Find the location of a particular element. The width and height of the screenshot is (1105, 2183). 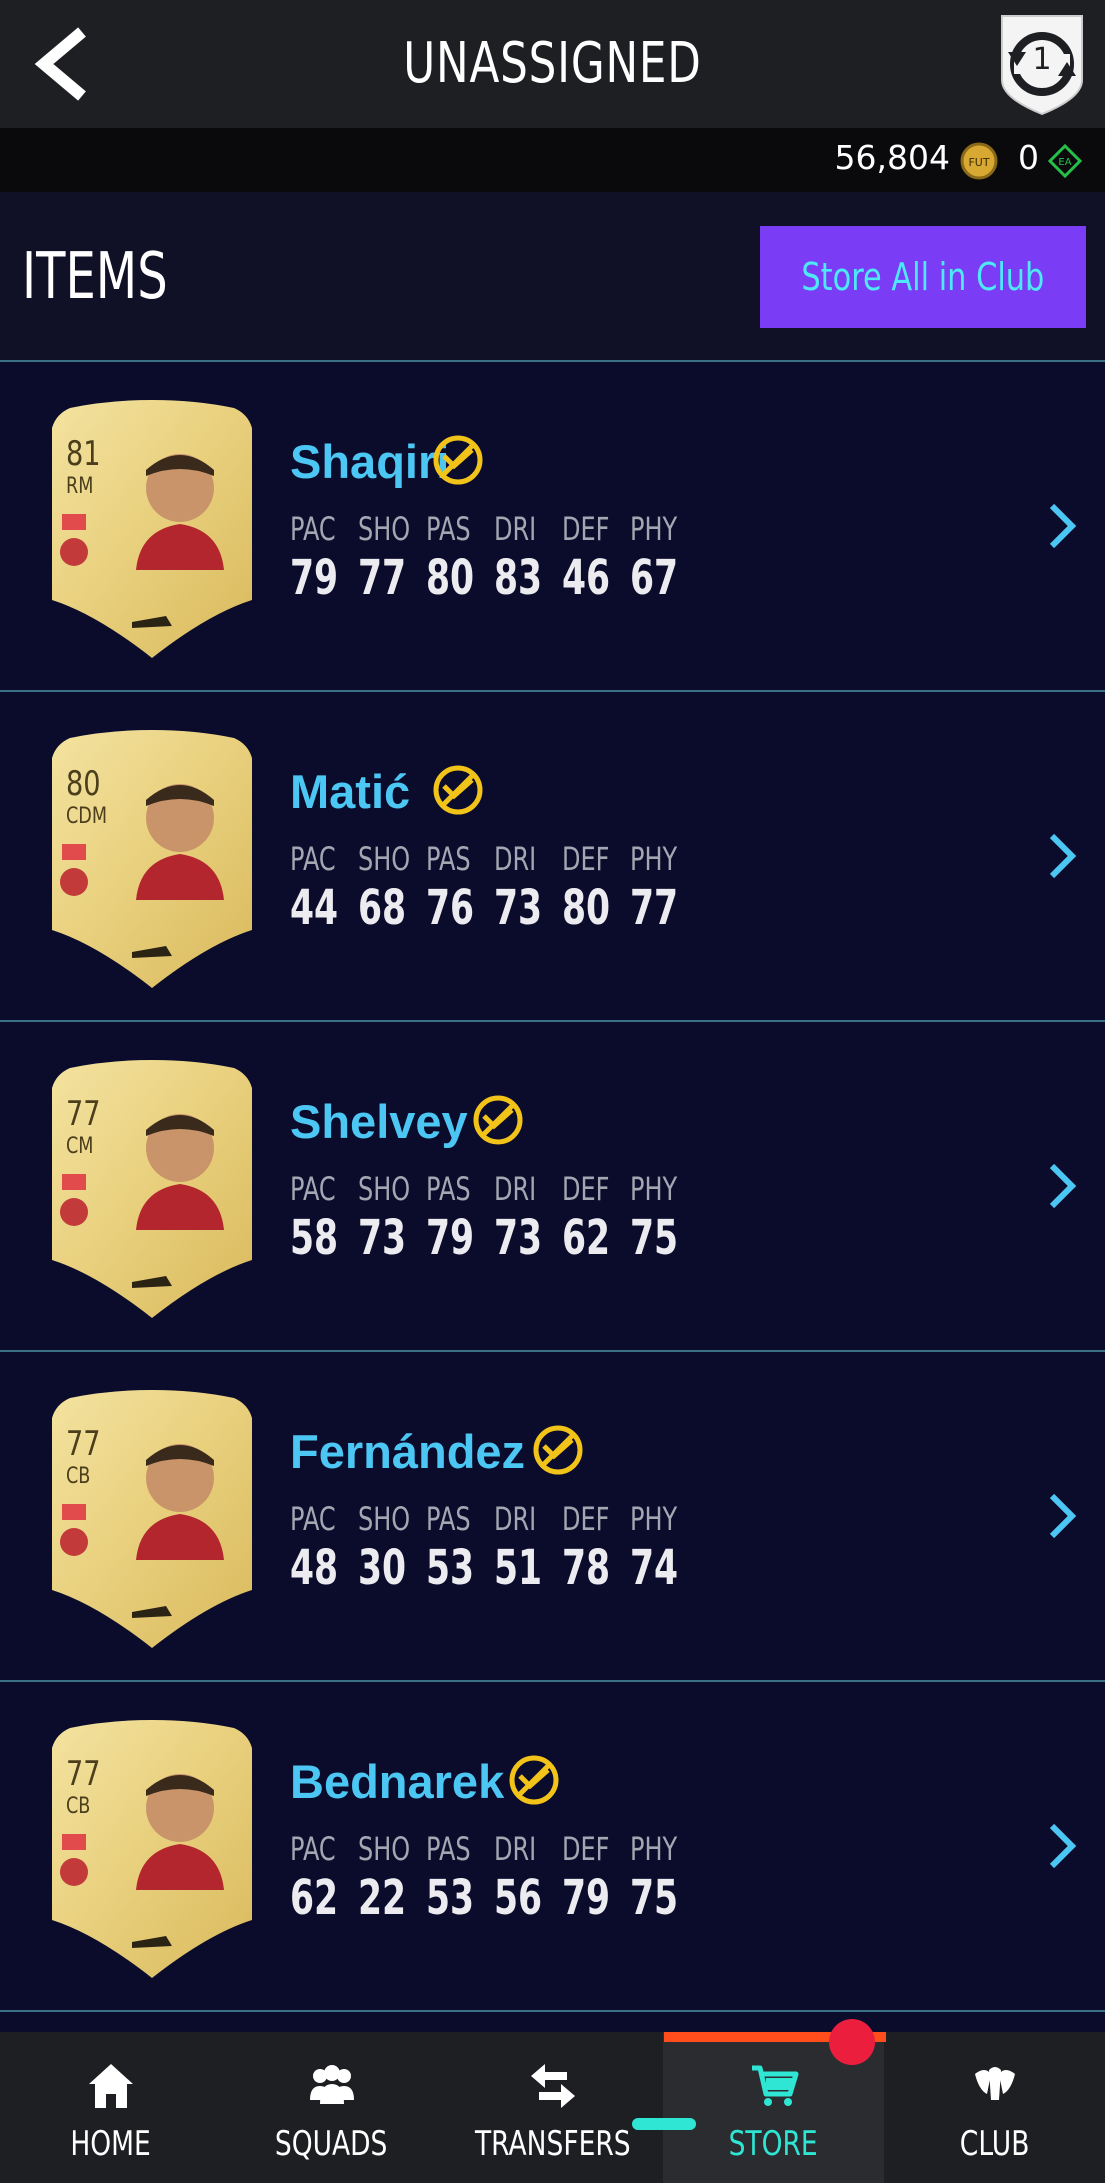

store-cart-icon is located at coordinates (775, 2085).